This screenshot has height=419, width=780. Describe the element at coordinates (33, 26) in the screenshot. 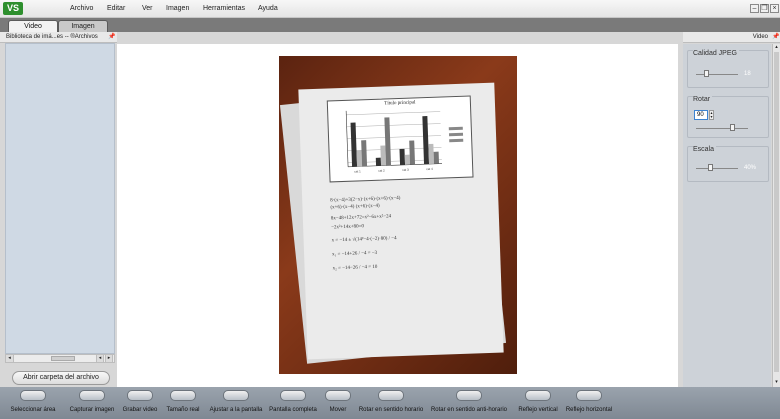

I see `tab-video: Video` at that location.